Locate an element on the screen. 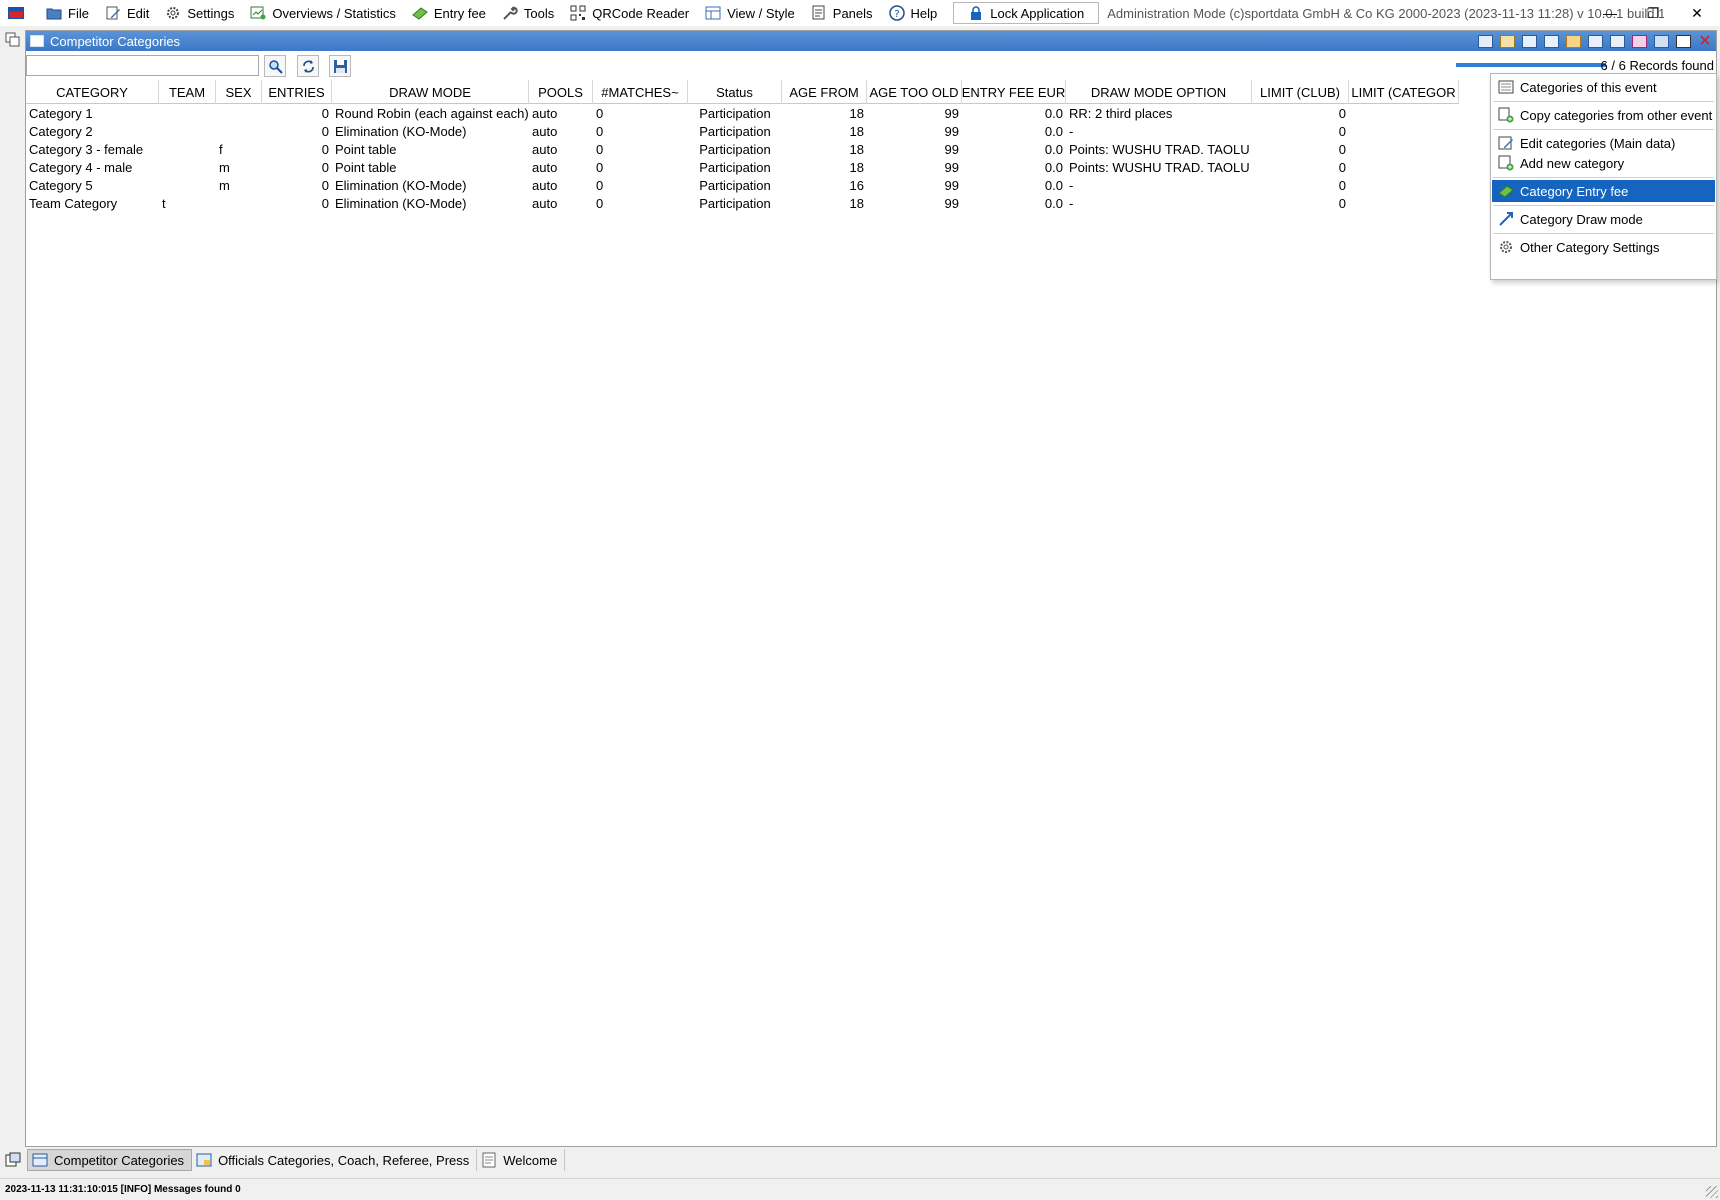 The width and height of the screenshot is (1720, 1200). dropdown-item: Category Draw mode is located at coordinates (1603, 219).